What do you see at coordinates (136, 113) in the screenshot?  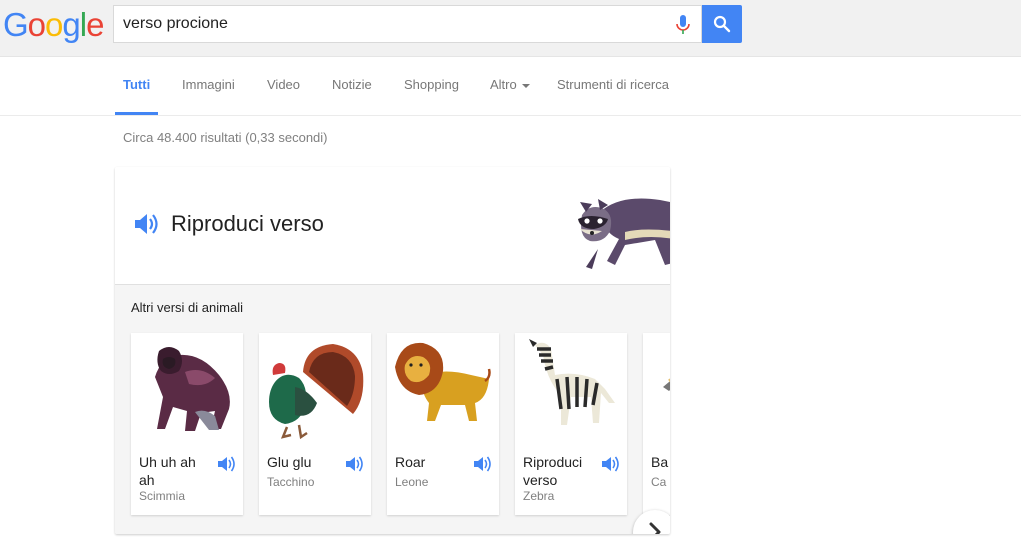 I see `active-tab-indicator` at bounding box center [136, 113].